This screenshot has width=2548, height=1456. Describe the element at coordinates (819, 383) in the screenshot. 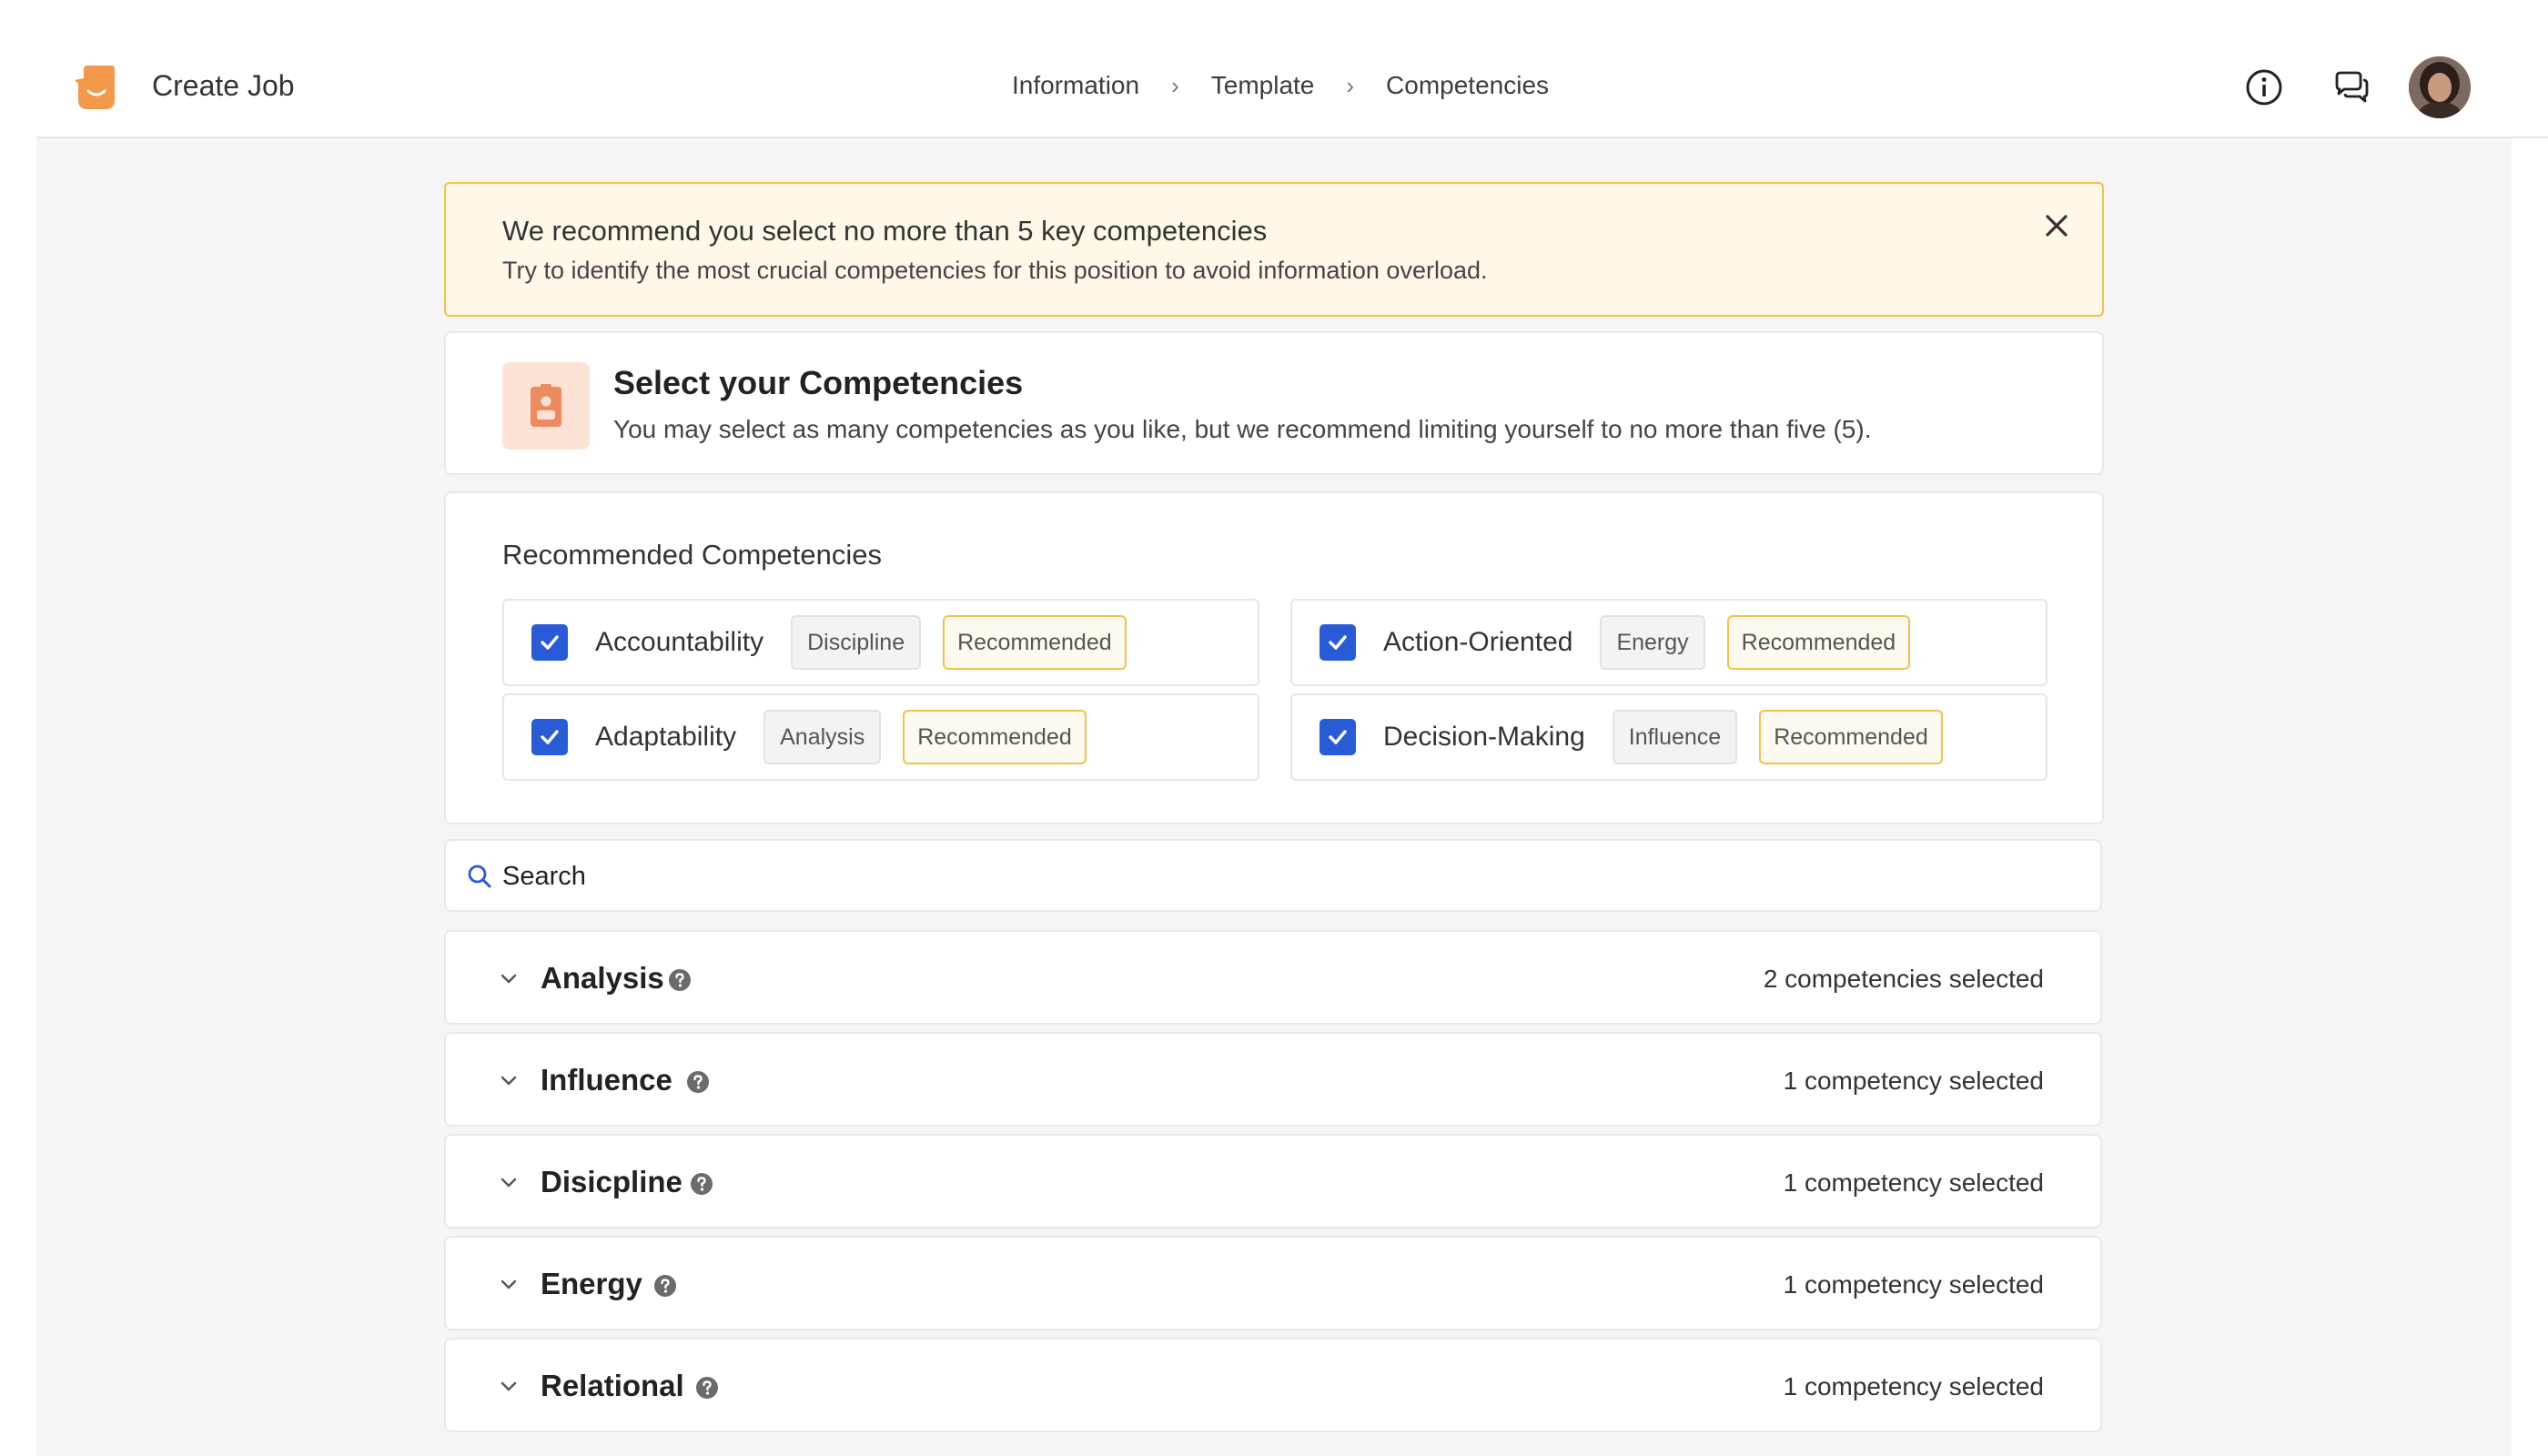

I see `select-title: Select your Competencies` at that location.